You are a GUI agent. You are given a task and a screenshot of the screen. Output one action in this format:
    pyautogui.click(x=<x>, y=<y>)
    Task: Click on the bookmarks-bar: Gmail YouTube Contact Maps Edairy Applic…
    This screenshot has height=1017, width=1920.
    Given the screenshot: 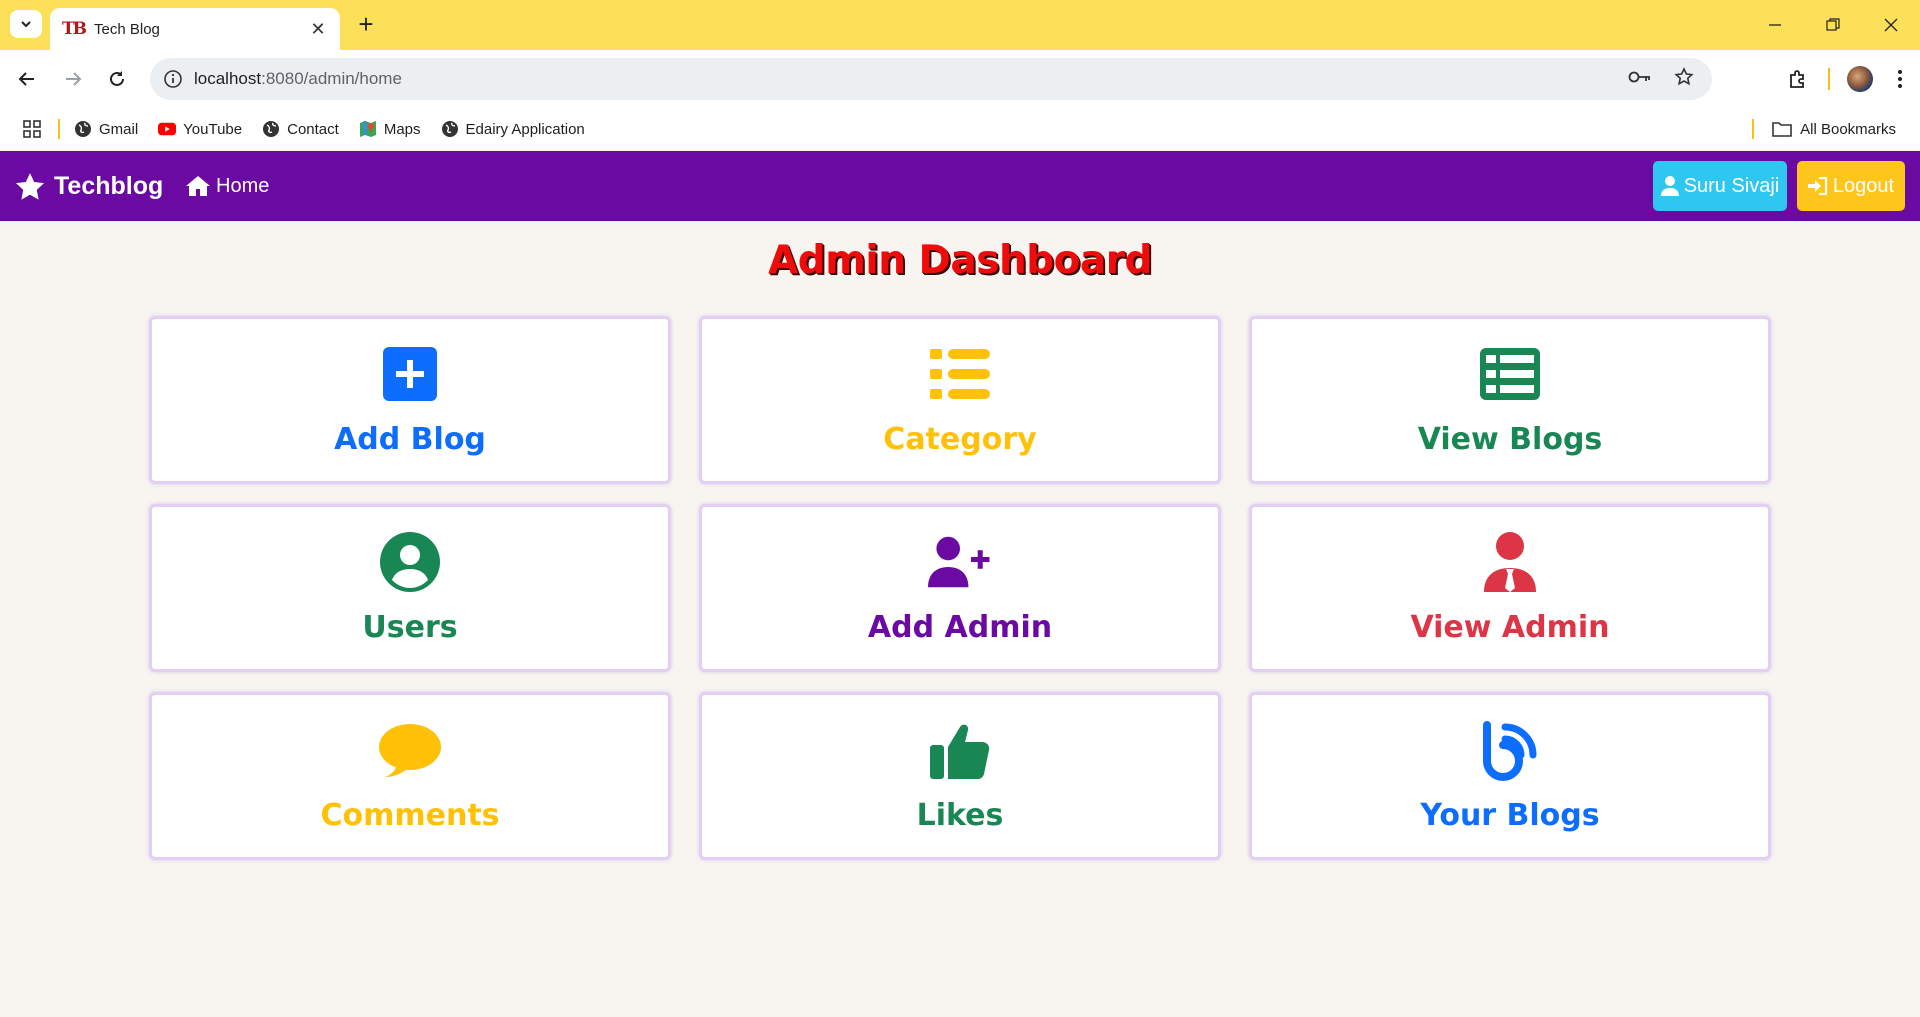 What is the action you would take?
    pyautogui.click(x=960, y=129)
    